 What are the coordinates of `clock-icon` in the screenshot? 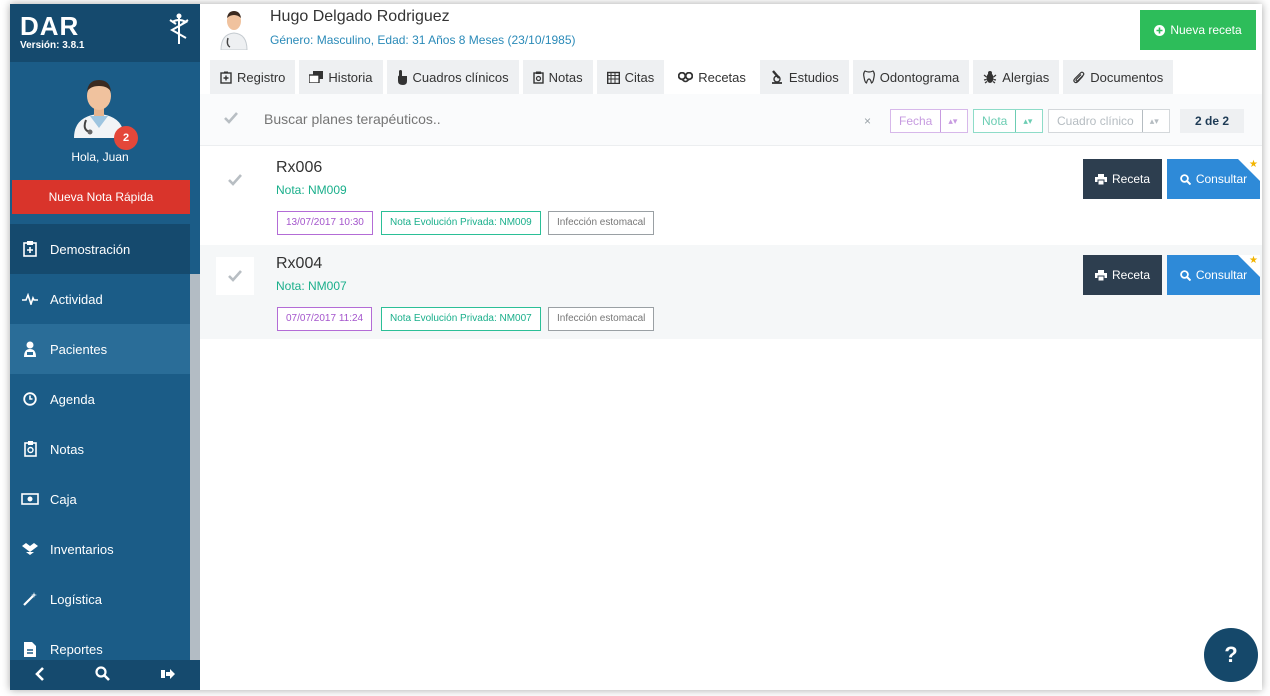 It's located at (30, 399).